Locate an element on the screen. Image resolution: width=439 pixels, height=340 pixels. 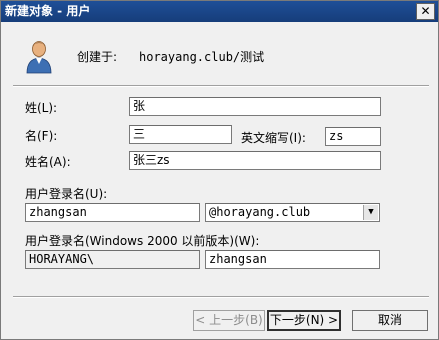
pre2000-label: 用户登录名(Windows 2000 以前版本)(W): is located at coordinates (142, 241).